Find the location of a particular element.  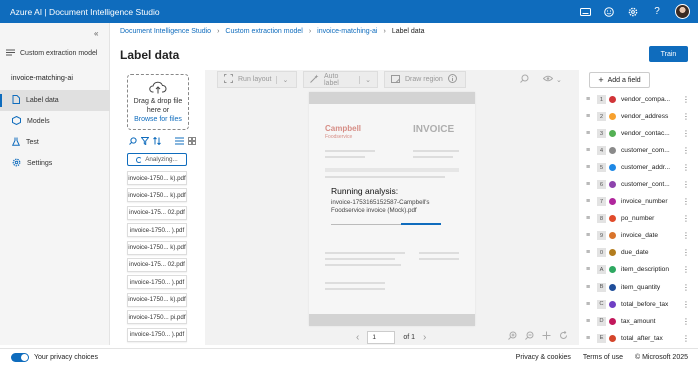

grid-view-icon is located at coordinates (192, 142).